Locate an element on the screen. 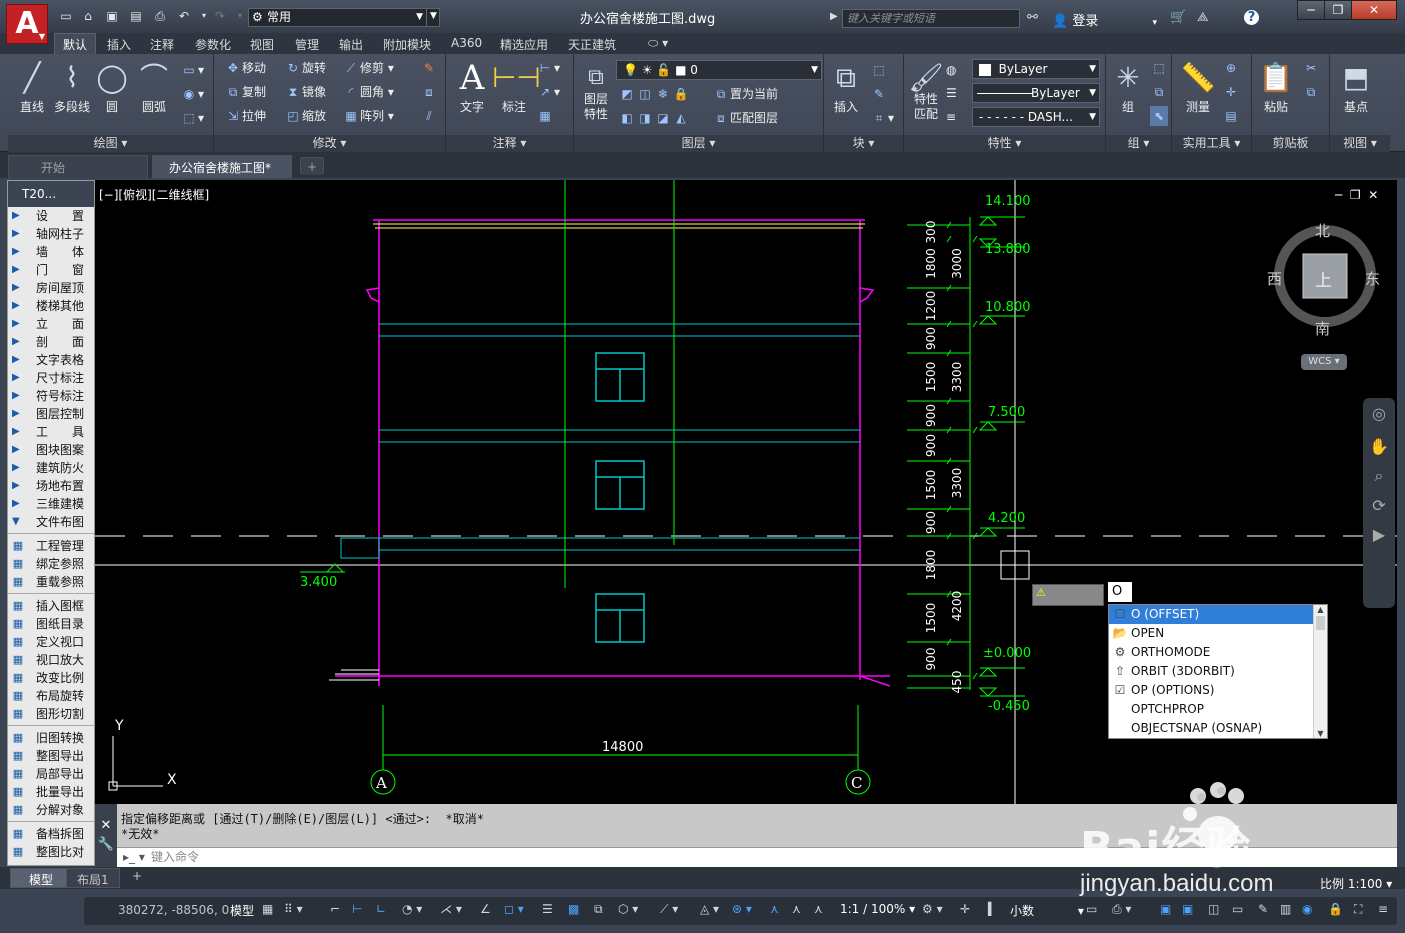  object-snap-icon: ◻ ▾ is located at coordinates (514, 909).